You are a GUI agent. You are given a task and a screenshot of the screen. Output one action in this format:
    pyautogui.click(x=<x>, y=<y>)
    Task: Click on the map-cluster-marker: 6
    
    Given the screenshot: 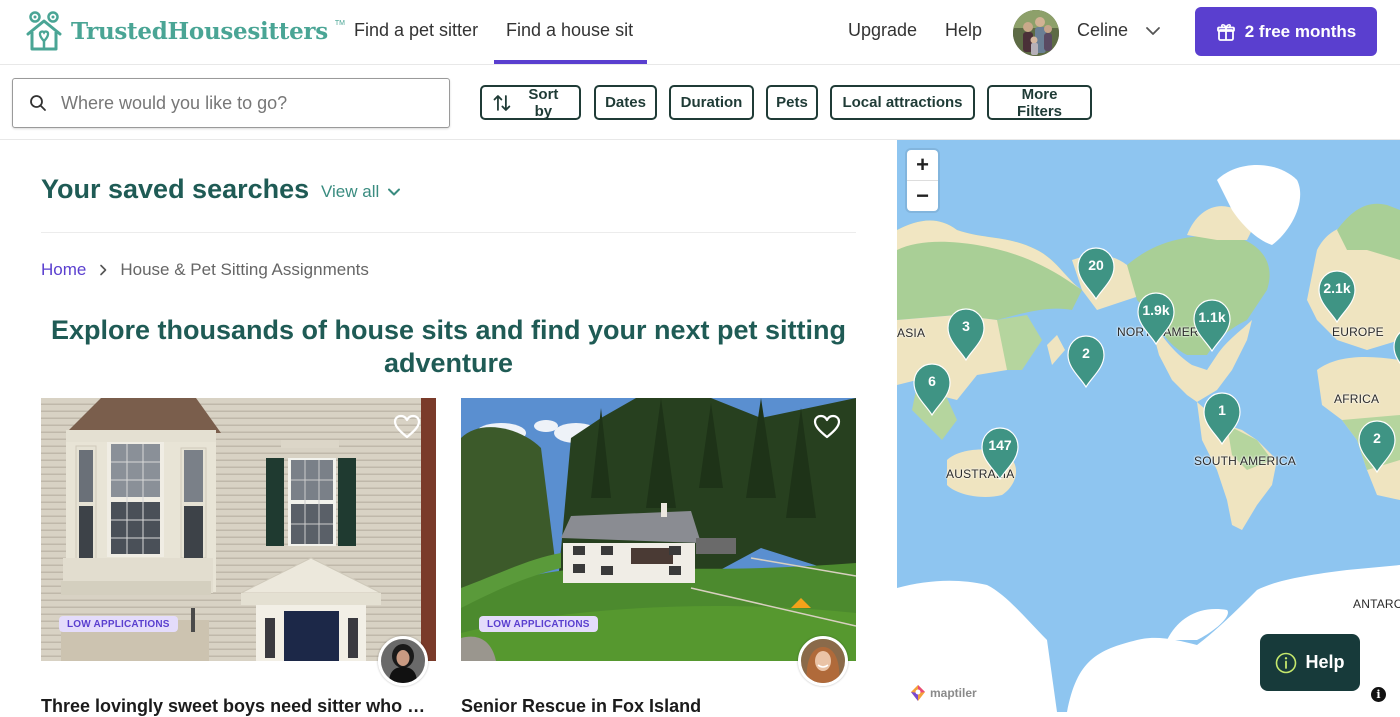 What is the action you would take?
    pyautogui.click(x=932, y=389)
    